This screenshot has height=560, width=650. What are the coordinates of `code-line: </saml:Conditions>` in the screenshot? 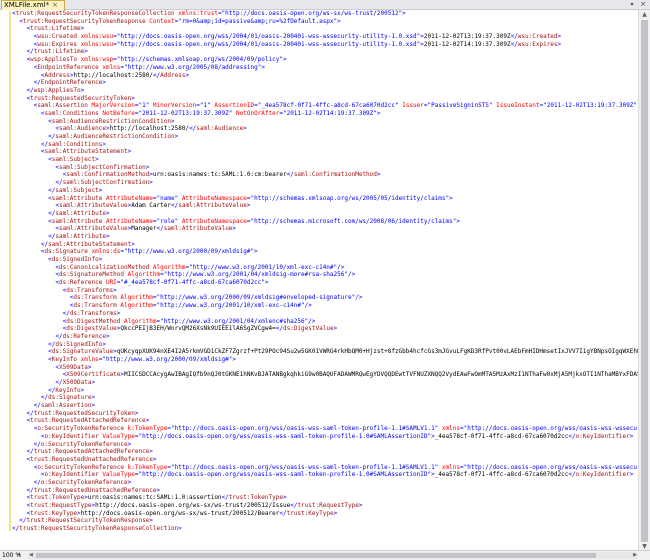 It's located at (325, 145).